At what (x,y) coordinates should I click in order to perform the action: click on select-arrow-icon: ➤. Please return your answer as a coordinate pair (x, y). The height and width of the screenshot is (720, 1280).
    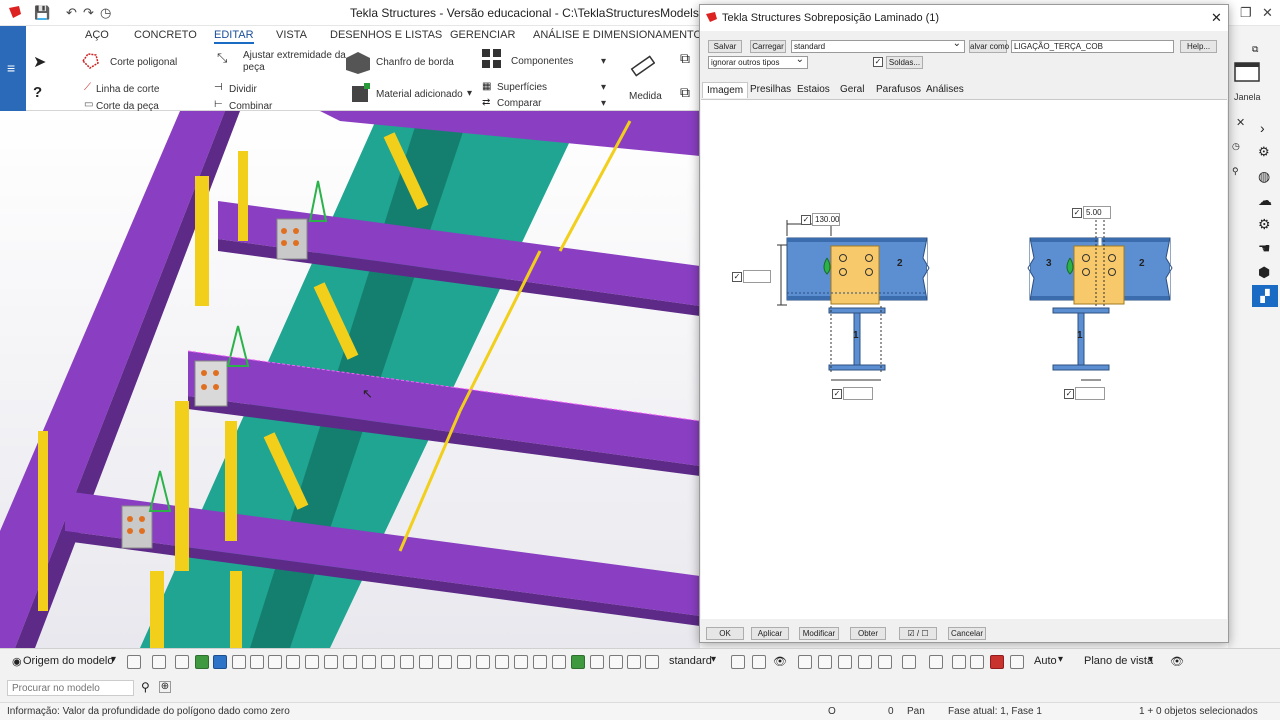
    Looking at the image, I should click on (39, 62).